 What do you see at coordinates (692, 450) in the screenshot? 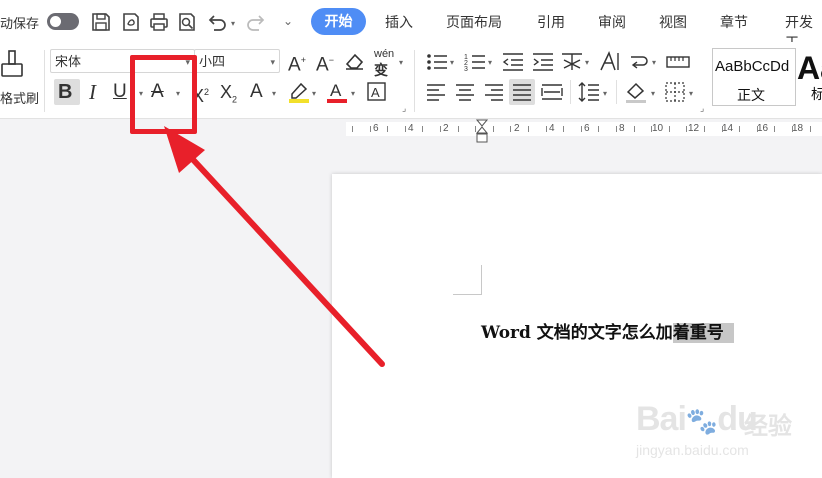
I see `watermark-url: jingyan.baidu.com` at bounding box center [692, 450].